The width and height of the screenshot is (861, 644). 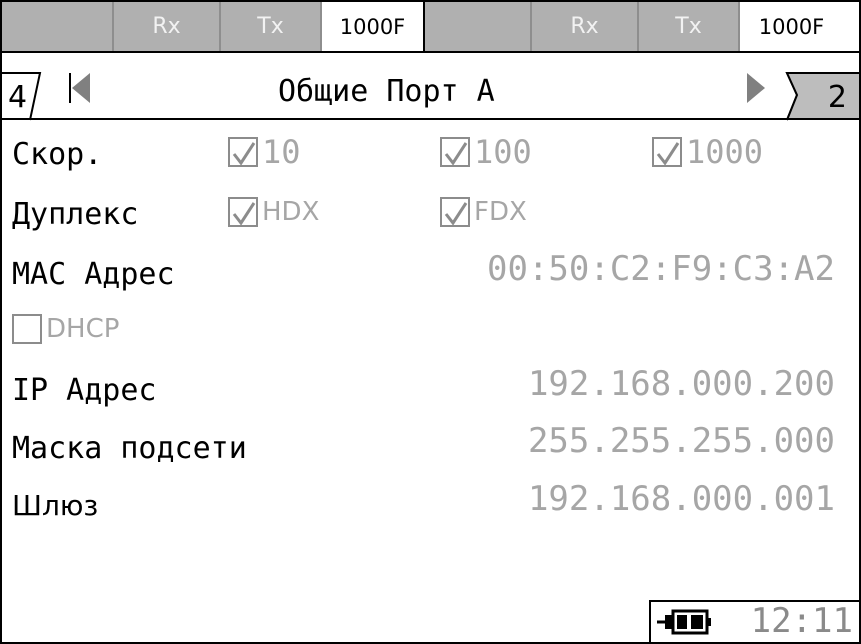 I want to click on gateway-label: Шлюз, so click(x=55, y=505).